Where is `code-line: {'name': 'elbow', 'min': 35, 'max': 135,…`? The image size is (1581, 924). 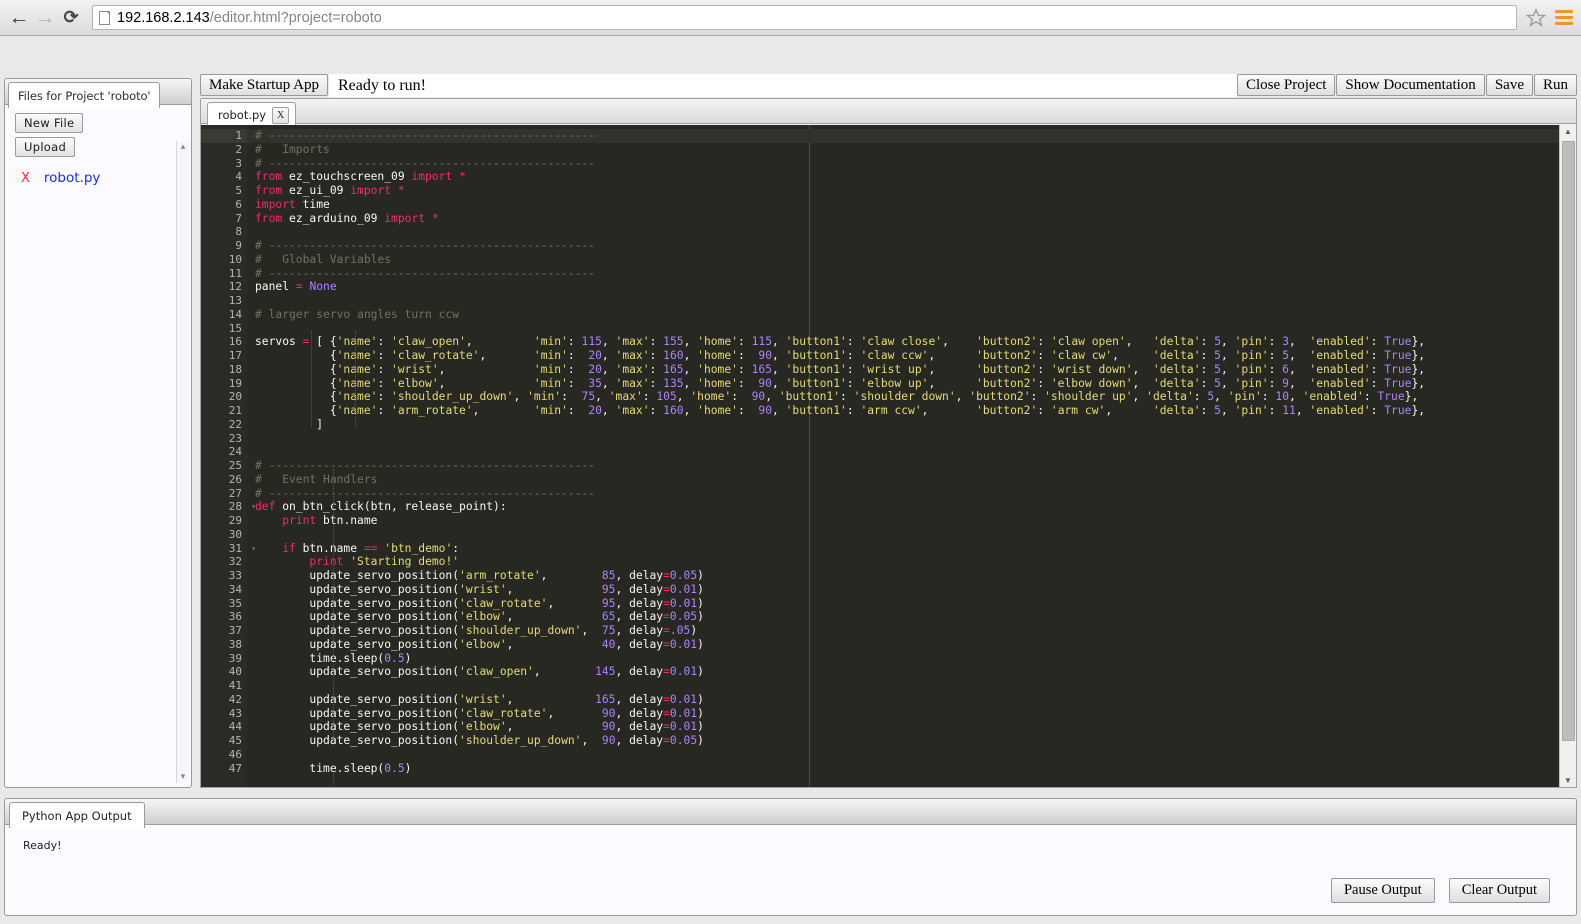
code-line: {'name': 'elbow', 'min': 35, 'max': 135,… is located at coordinates (911, 384).